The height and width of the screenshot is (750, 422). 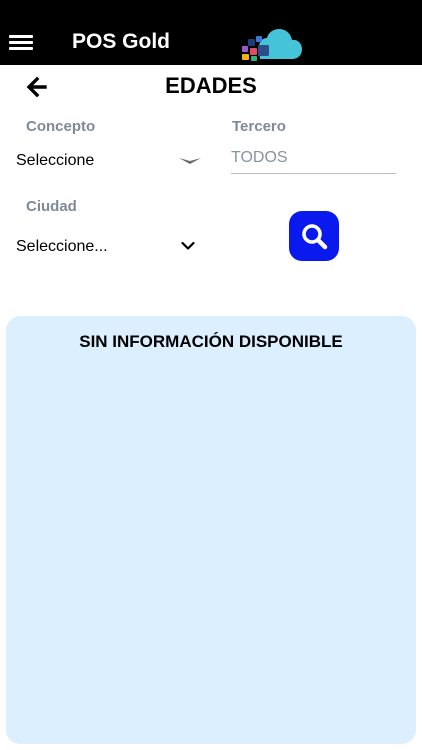 I want to click on concepto-select: Seleccione, so click(x=110, y=161).